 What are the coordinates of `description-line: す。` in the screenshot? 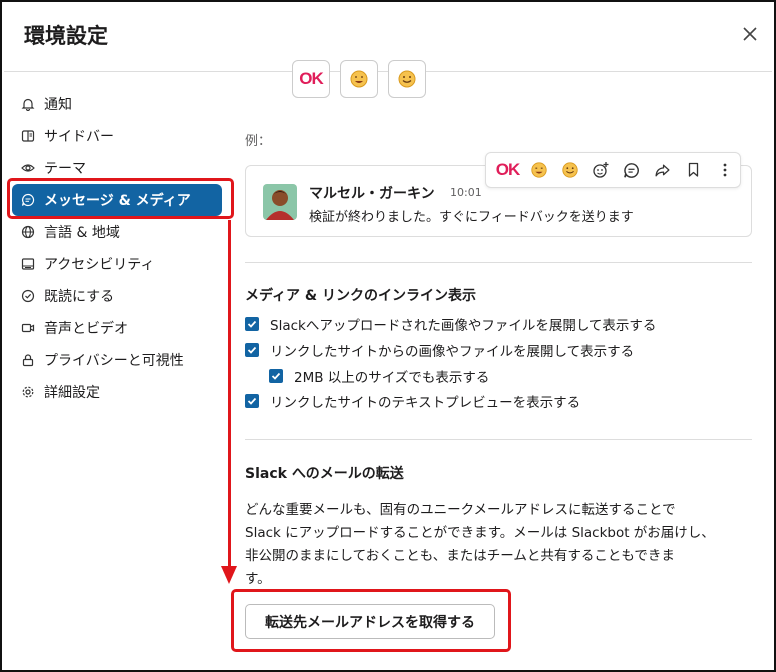 It's located at (258, 579).